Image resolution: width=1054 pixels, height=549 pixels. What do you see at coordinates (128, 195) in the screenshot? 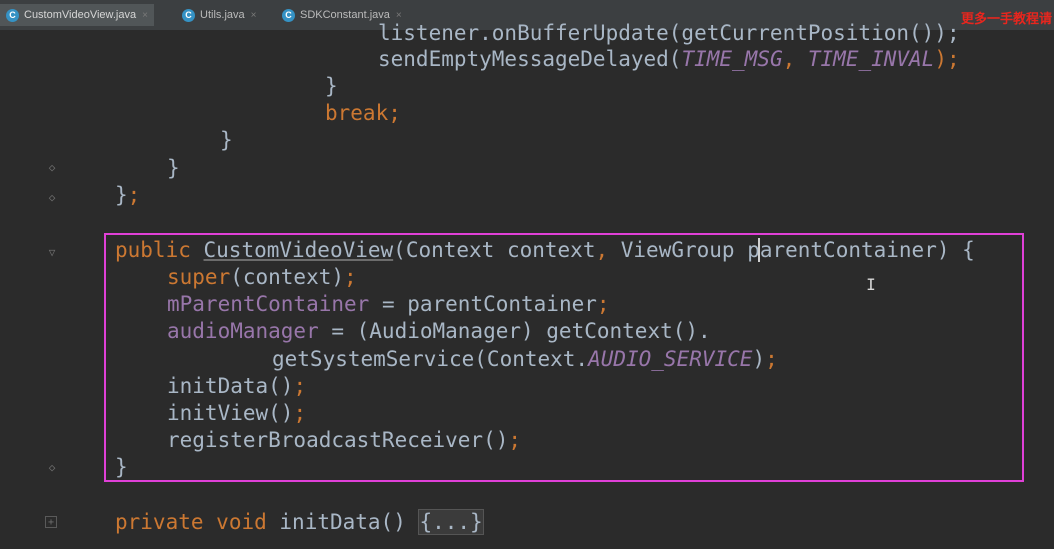
I see `code-line: };` at bounding box center [128, 195].